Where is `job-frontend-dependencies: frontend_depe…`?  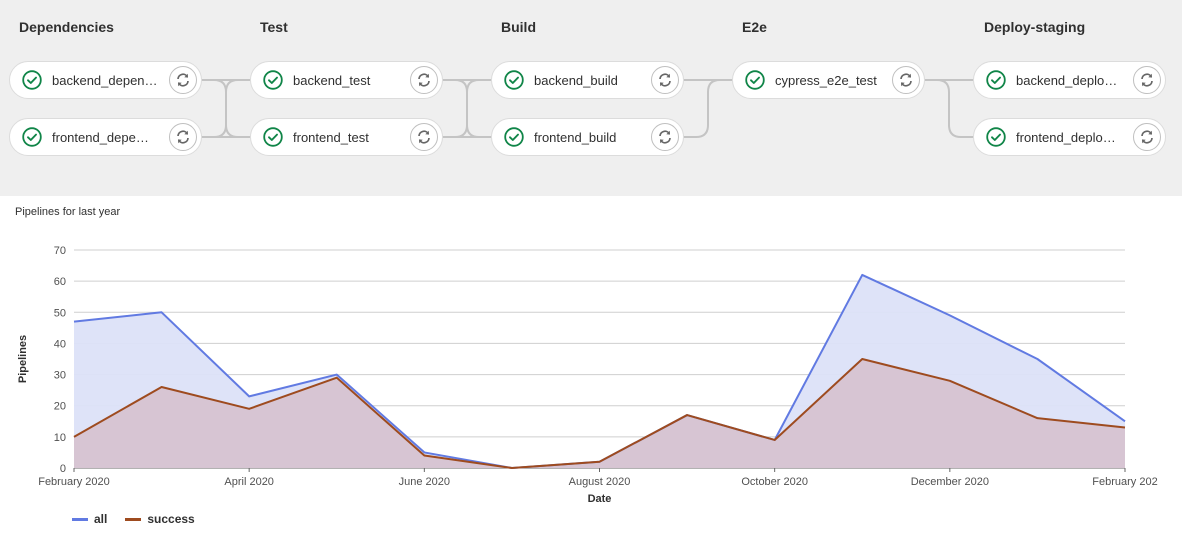 job-frontend-dependencies: frontend_depe… is located at coordinates (105, 137).